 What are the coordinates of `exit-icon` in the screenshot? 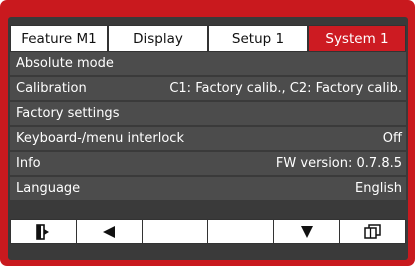 It's located at (43, 231).